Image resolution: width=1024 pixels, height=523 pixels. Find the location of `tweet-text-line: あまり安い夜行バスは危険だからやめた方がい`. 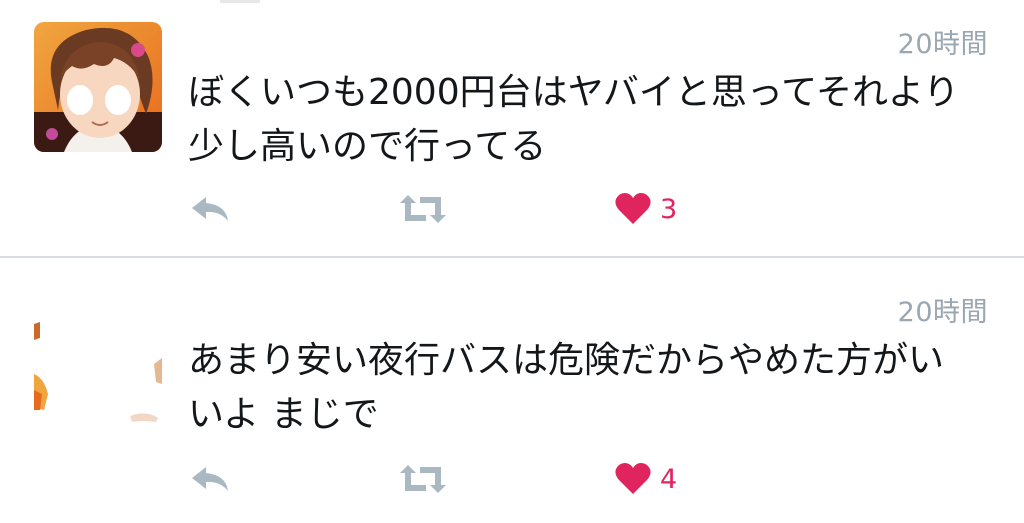

tweet-text-line: あまり安い夜行バスは危険だからやめた方がい is located at coordinates (566, 360).